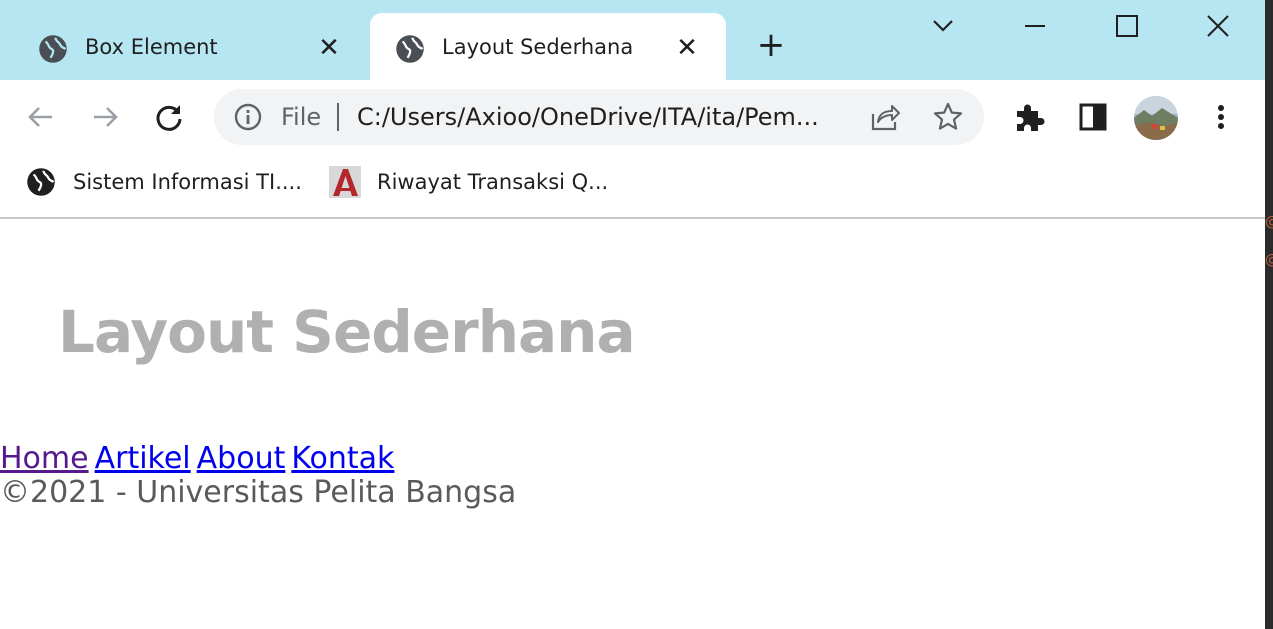 The width and height of the screenshot is (1273, 629). What do you see at coordinates (347, 332) in the screenshot?
I see `page-title: Layout Sederhana` at bounding box center [347, 332].